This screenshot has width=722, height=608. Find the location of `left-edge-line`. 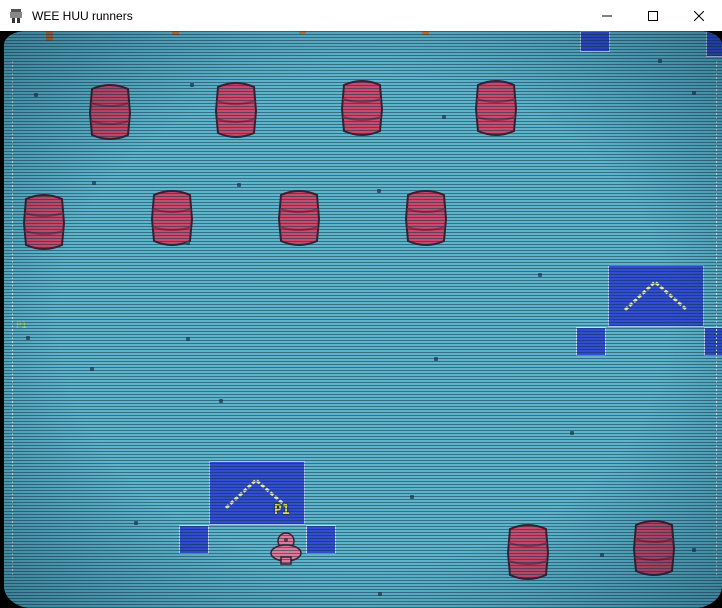

left-edge-line is located at coordinates (12, 319).